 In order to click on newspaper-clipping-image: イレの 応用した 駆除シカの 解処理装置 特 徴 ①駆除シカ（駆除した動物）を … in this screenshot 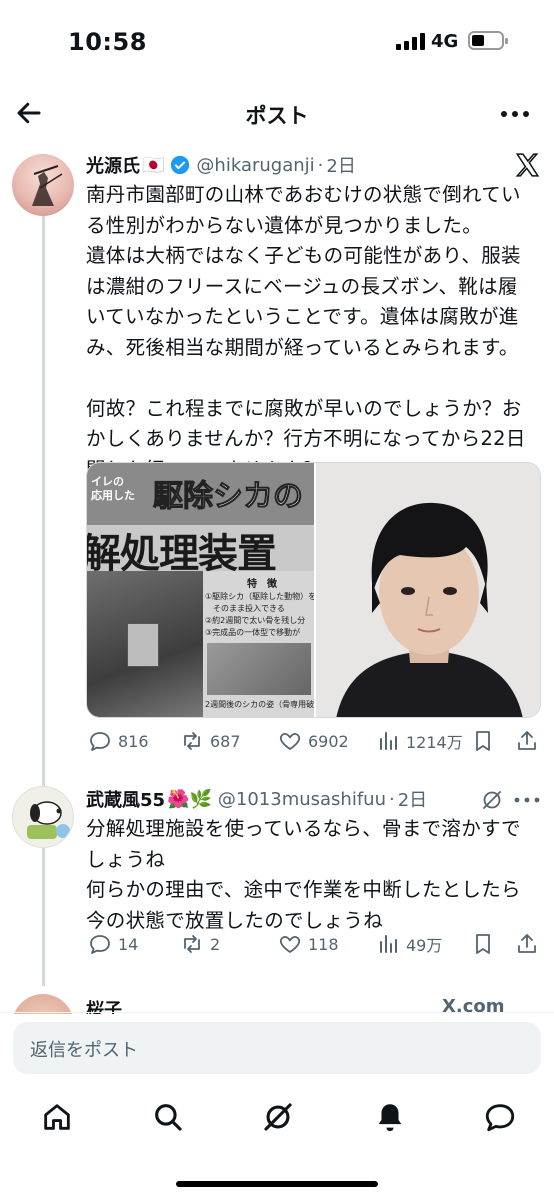, I will do `click(200, 590)`.